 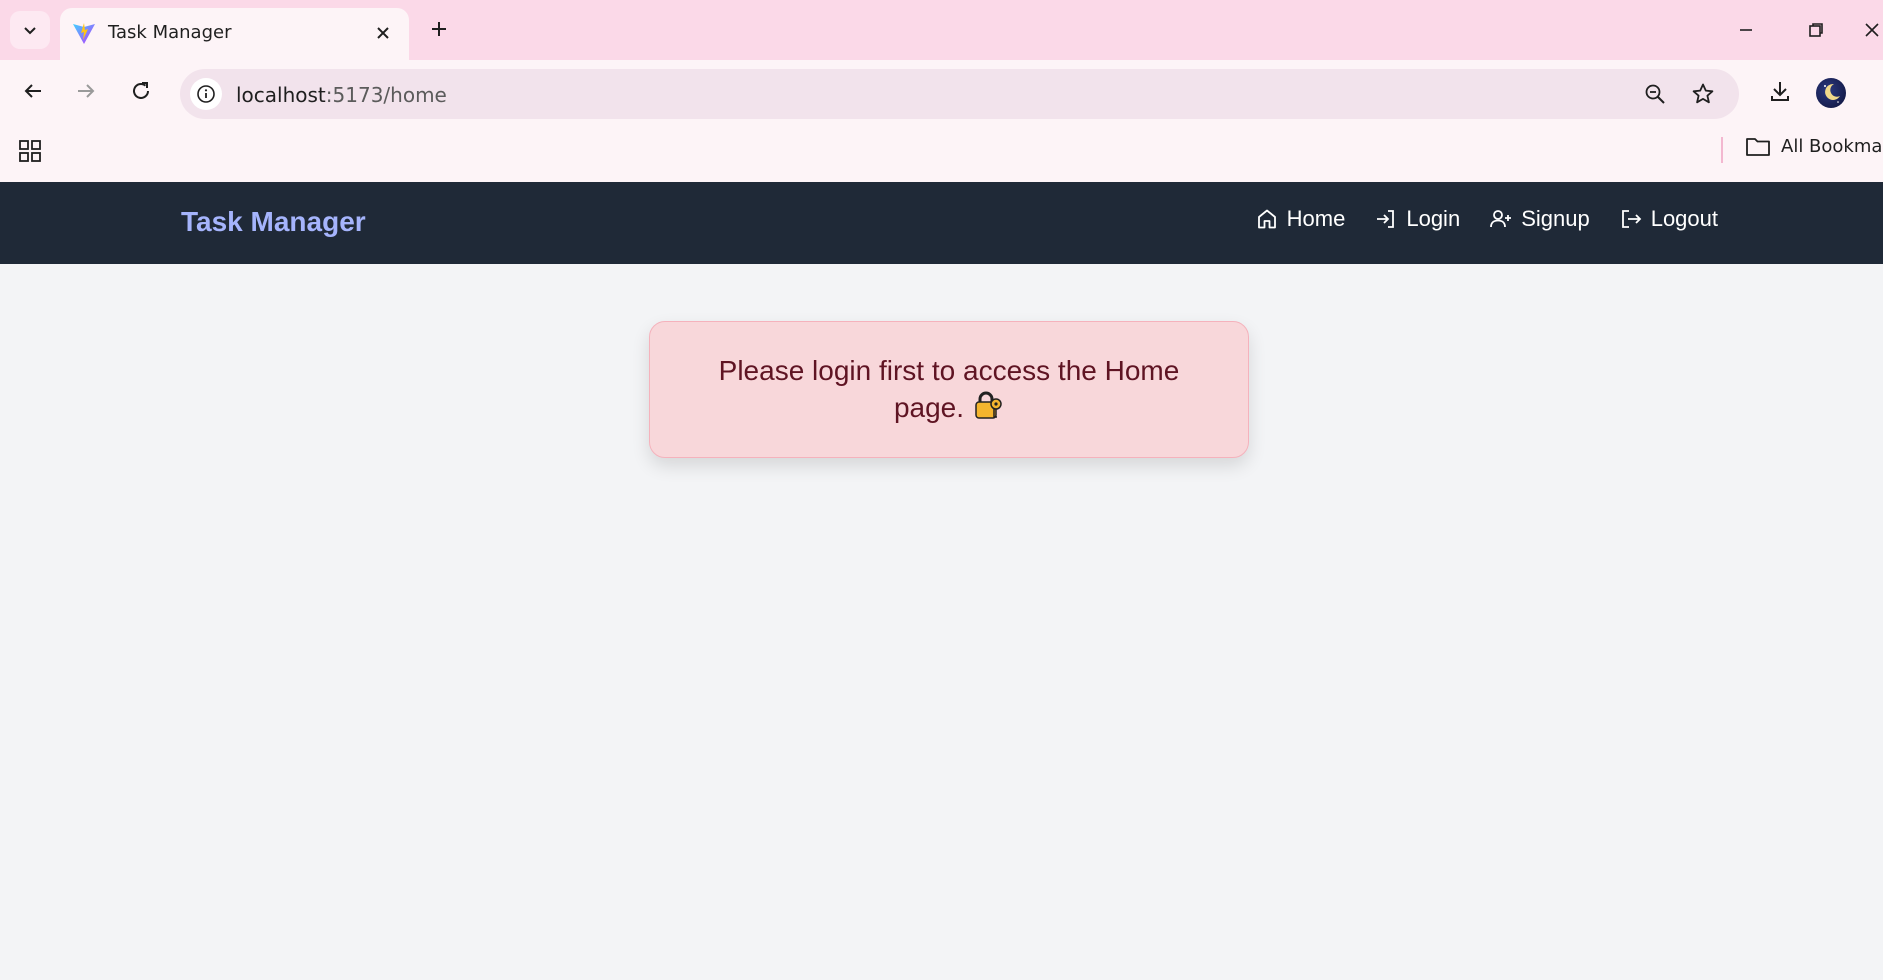 I want to click on profile-avatar, so click(x=1831, y=93).